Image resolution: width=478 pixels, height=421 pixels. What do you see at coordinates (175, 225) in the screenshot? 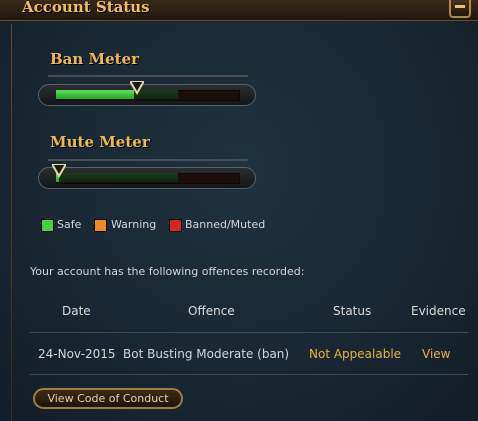
I see `legend-banned-swatch` at bounding box center [175, 225].